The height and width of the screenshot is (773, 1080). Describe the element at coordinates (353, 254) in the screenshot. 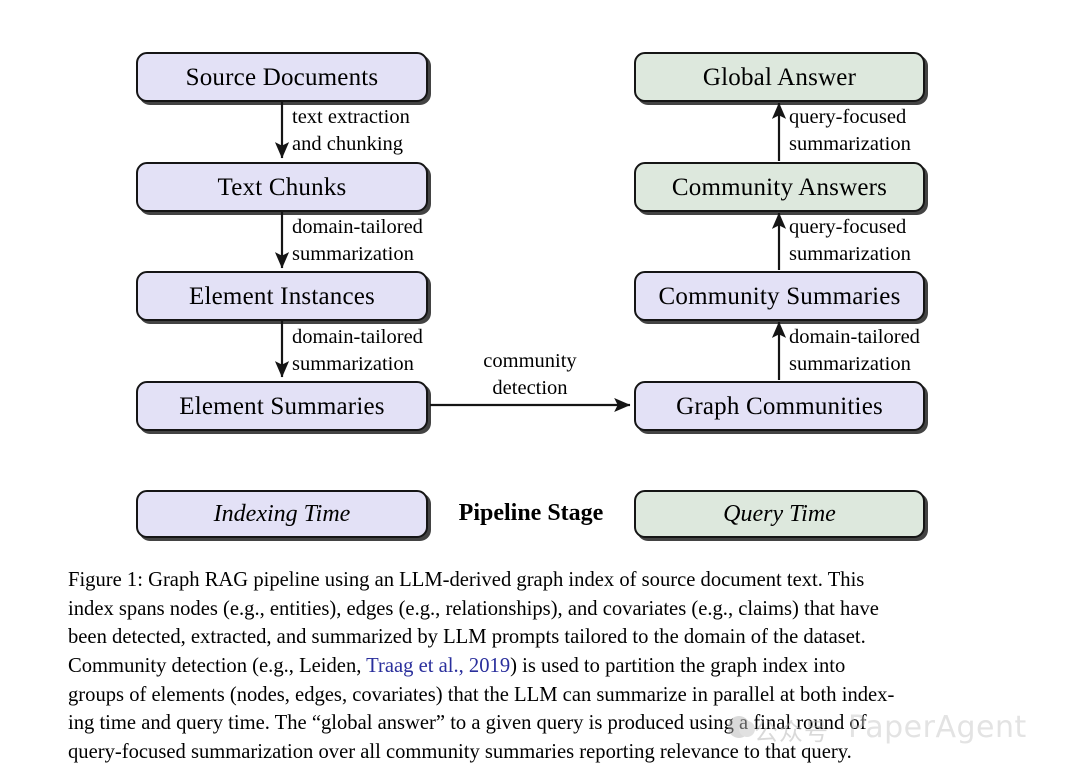

I see `edge-label-domain-tailored-1-line2: summarization` at that location.